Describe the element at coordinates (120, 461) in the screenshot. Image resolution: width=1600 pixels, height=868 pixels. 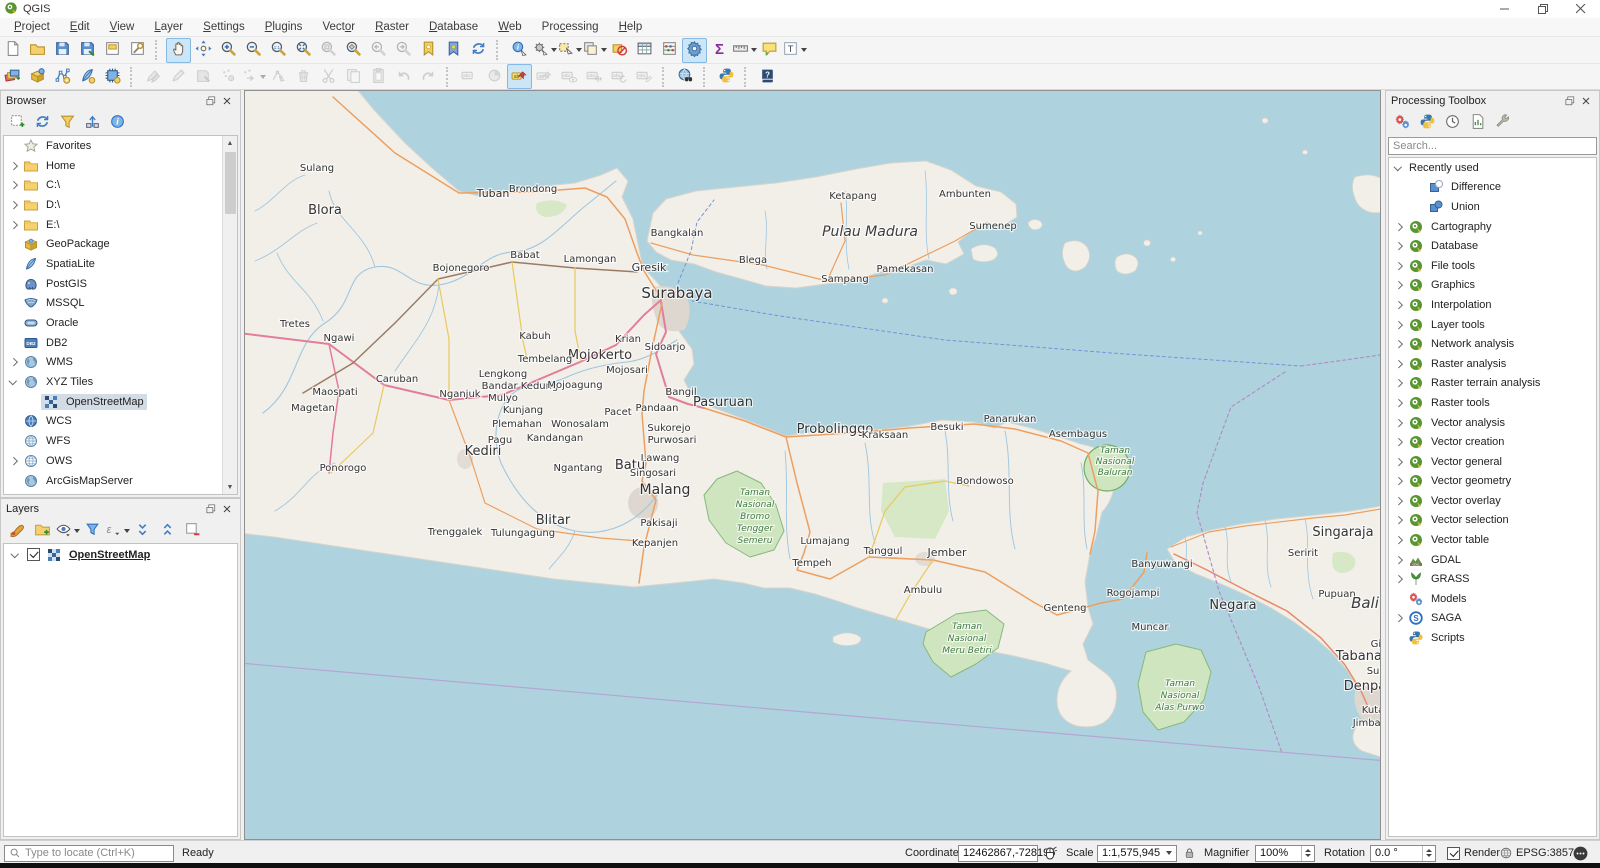
I see `browser-item-ows: OWS` at that location.